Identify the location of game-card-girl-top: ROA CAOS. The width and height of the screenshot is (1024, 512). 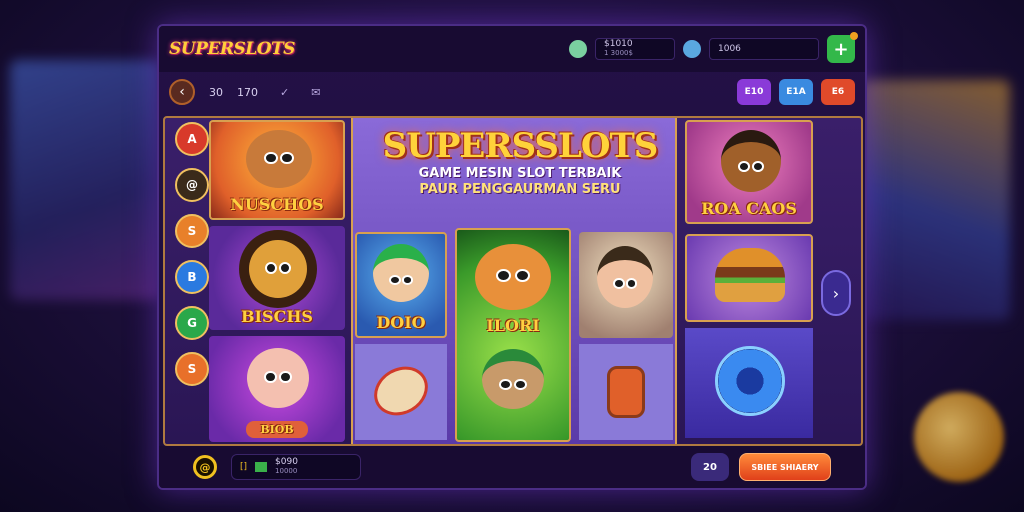
(749, 172).